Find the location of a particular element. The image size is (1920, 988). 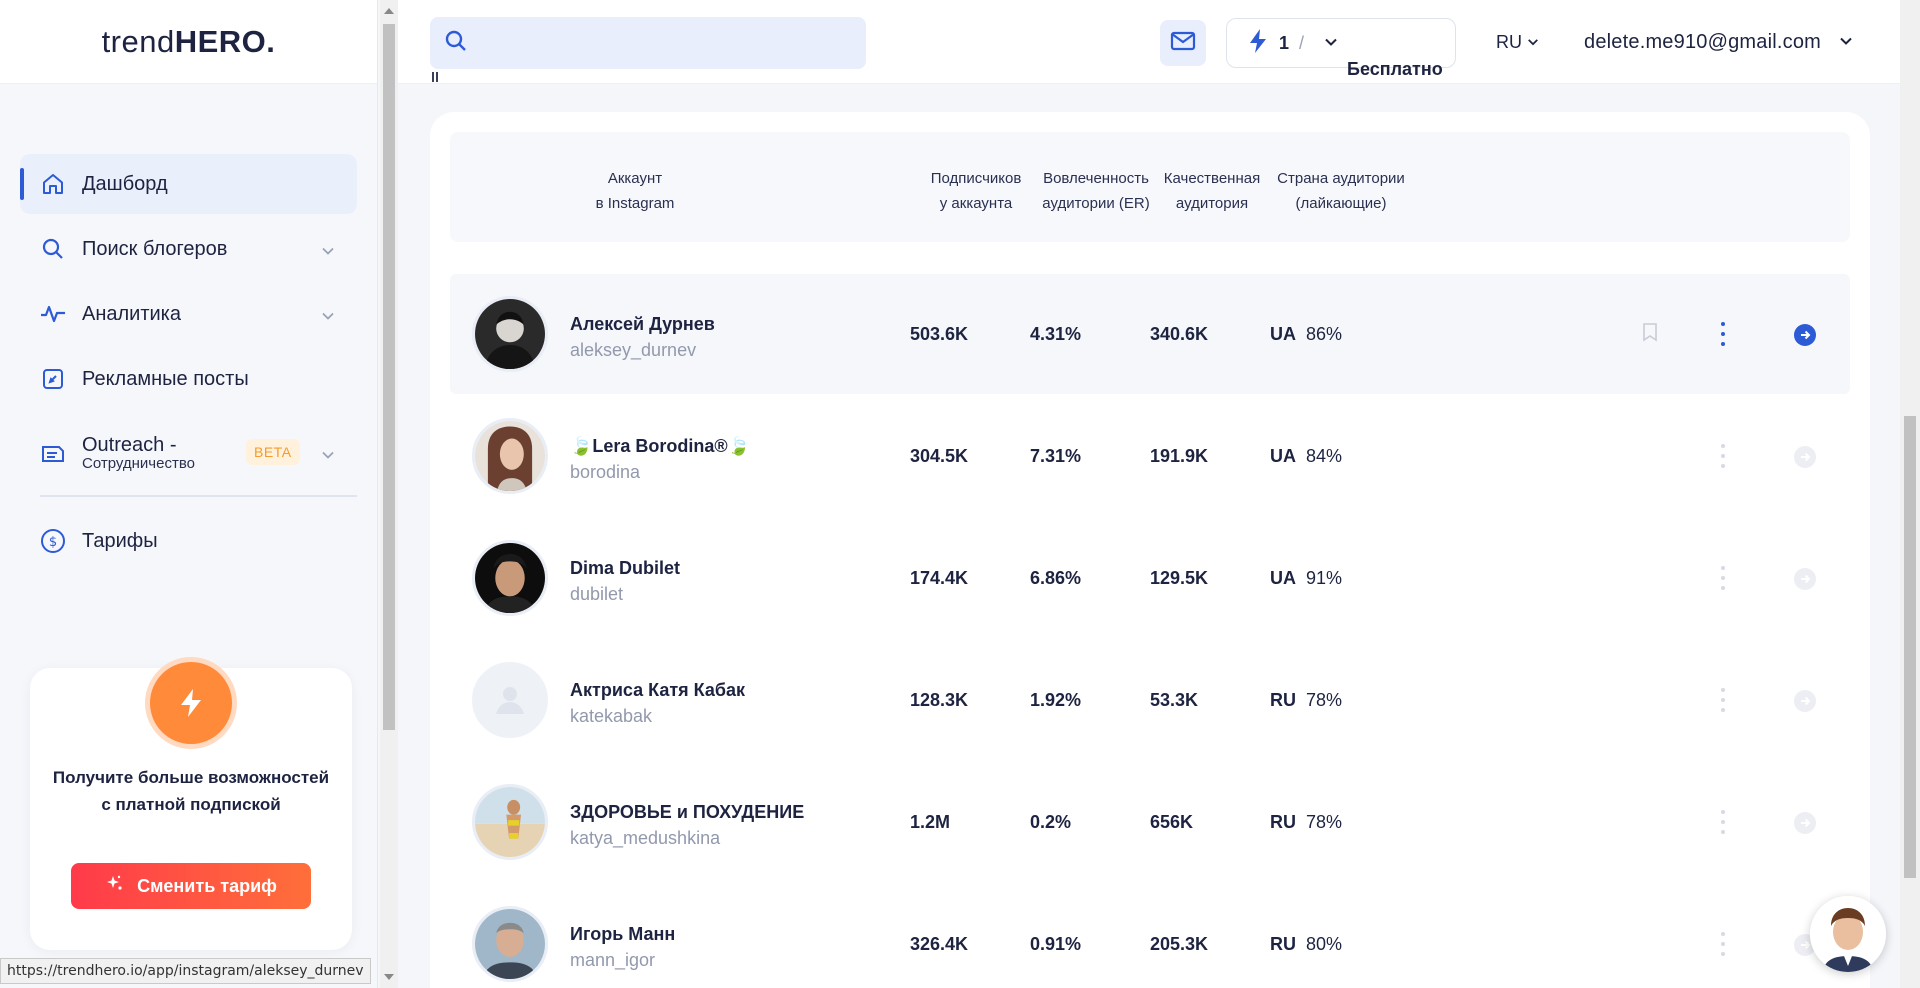

sidebar-item-analytics: Аналитика is located at coordinates (188, 314).